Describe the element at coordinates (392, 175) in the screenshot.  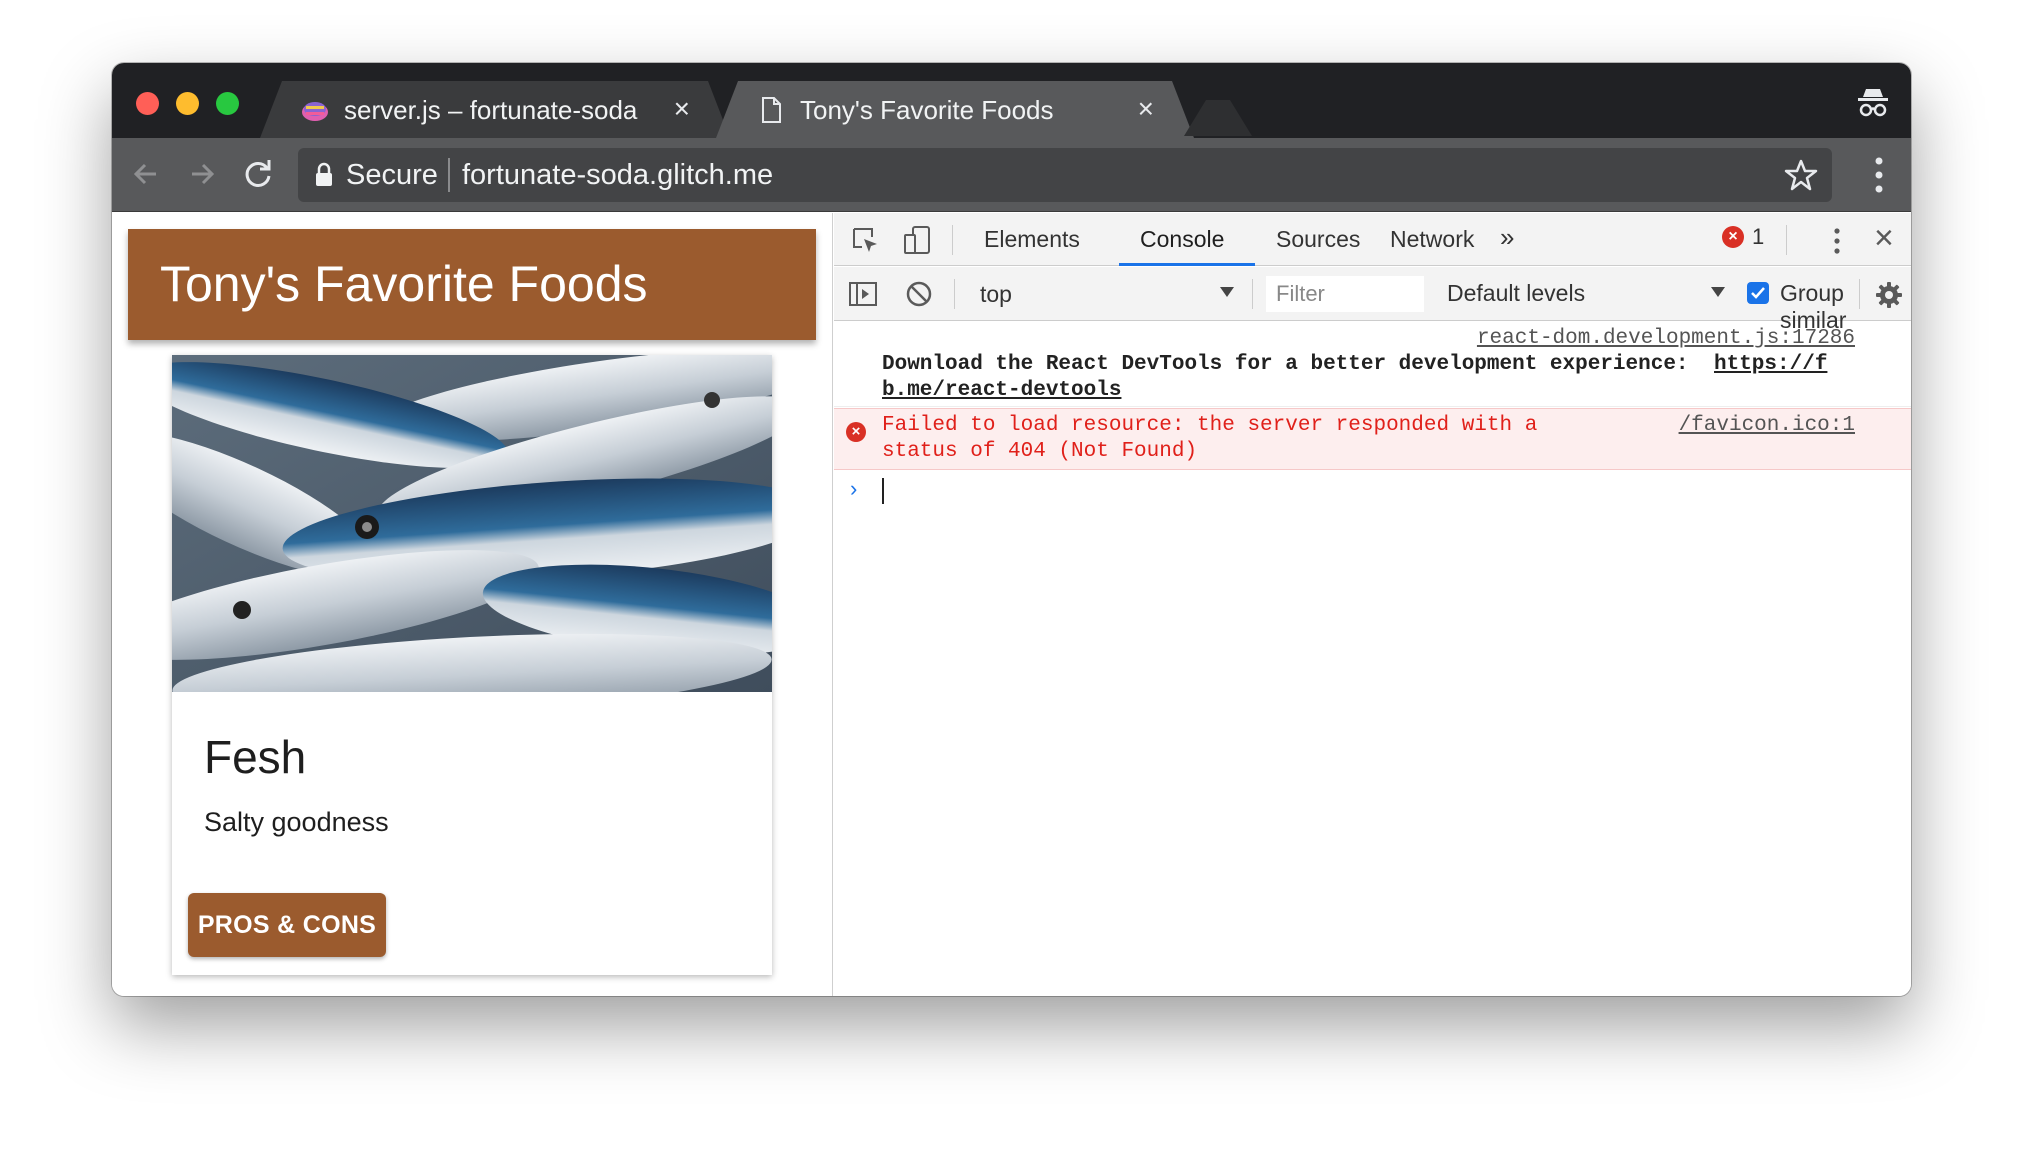
I see `security-label: Secure` at that location.